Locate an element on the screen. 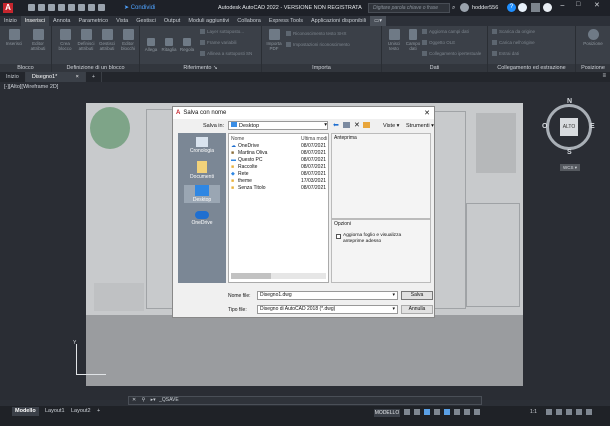 The width and height of the screenshot is (610, 426). redo-icon is located at coordinates (101, 7).